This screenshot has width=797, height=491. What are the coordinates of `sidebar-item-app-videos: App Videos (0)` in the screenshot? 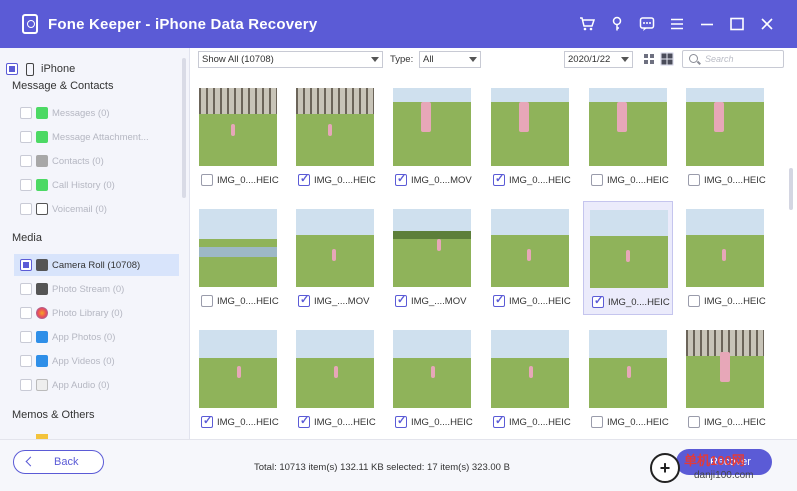 It's located at (104, 361).